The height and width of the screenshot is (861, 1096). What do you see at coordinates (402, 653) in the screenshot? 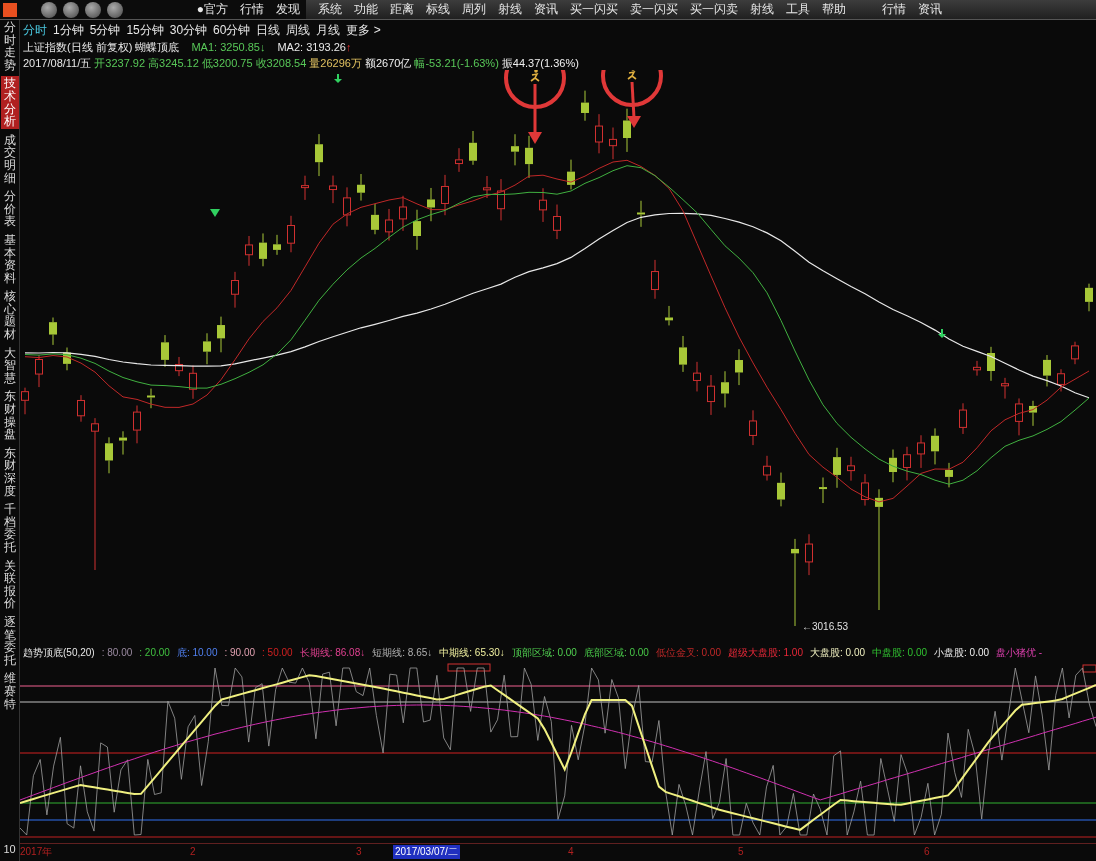
I see `indicator-value: 短期线: 8.65↓` at bounding box center [402, 653].